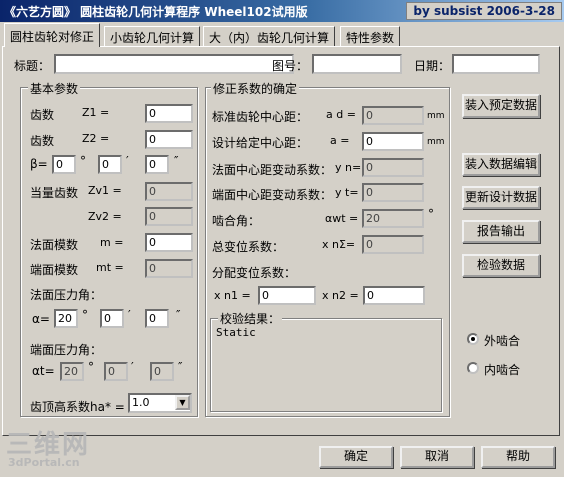  I want to click on help-button: 帮助, so click(518, 457).